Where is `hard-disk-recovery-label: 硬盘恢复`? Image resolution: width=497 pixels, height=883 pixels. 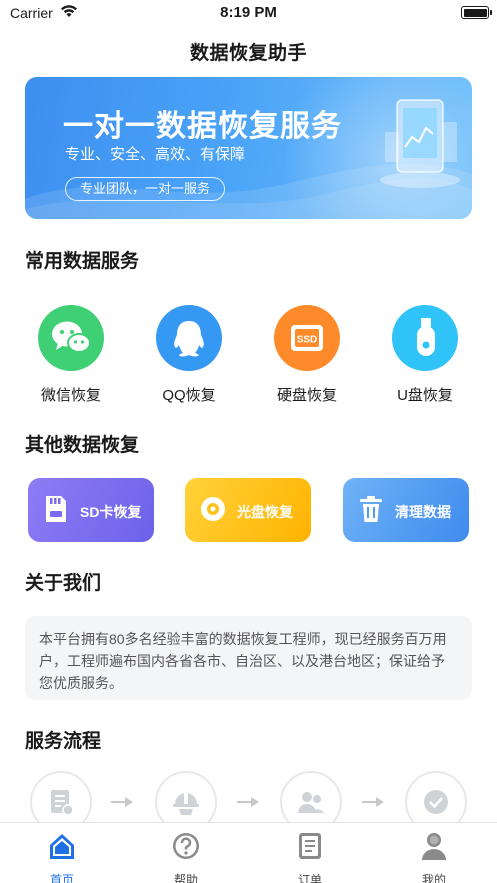 hard-disk-recovery-label: 硬盘恢复 is located at coordinates (306, 395).